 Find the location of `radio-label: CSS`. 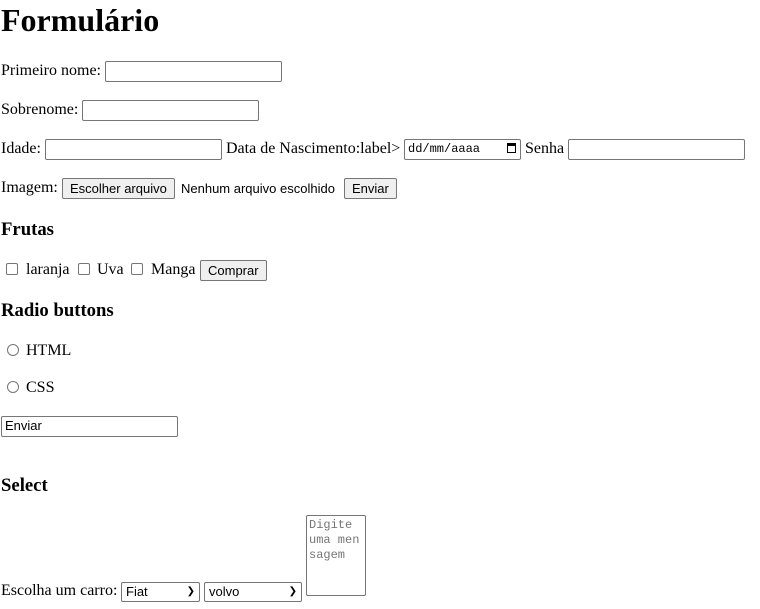

radio-label: CSS is located at coordinates (40, 387).